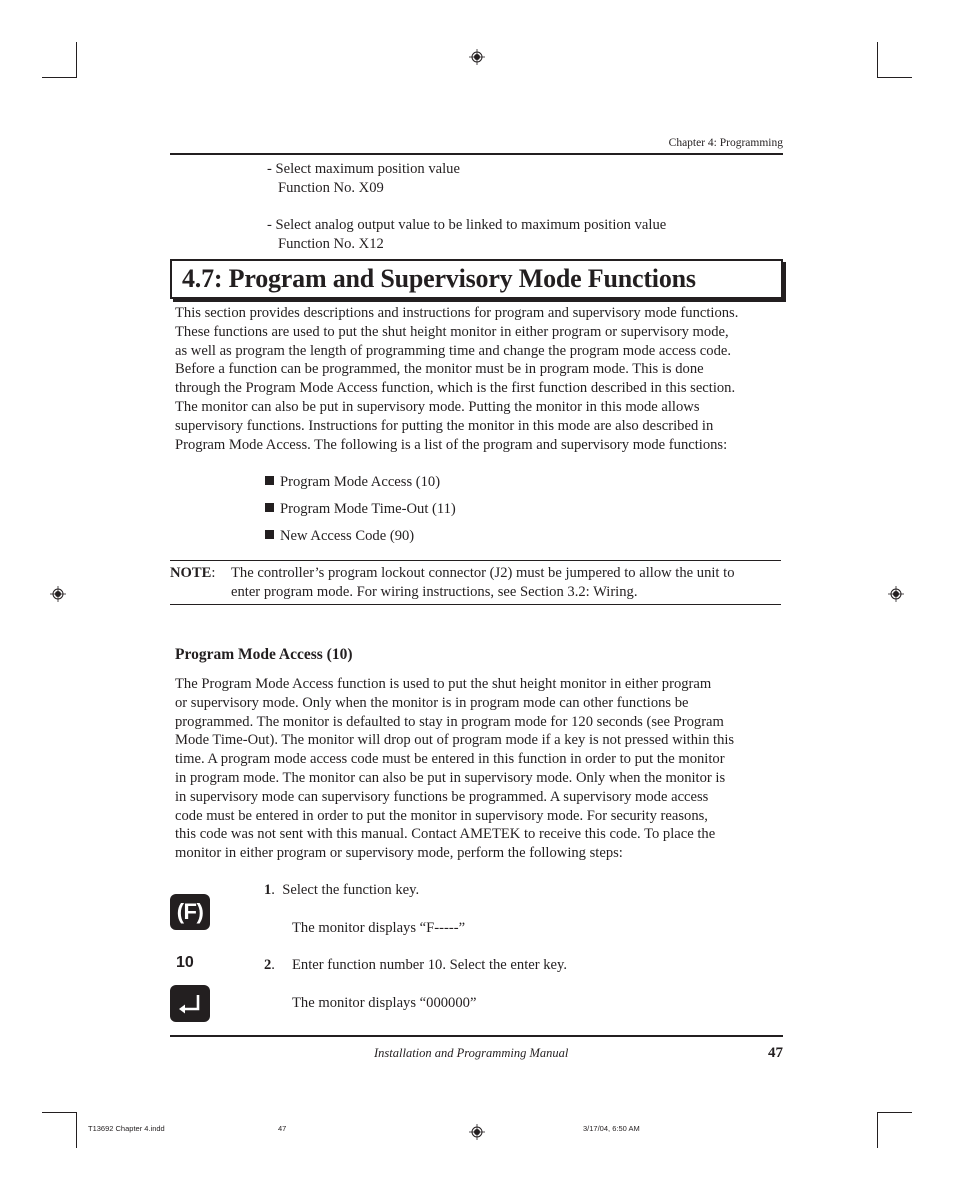  I want to click on crop-mark-top-right-v, so click(877, 60).